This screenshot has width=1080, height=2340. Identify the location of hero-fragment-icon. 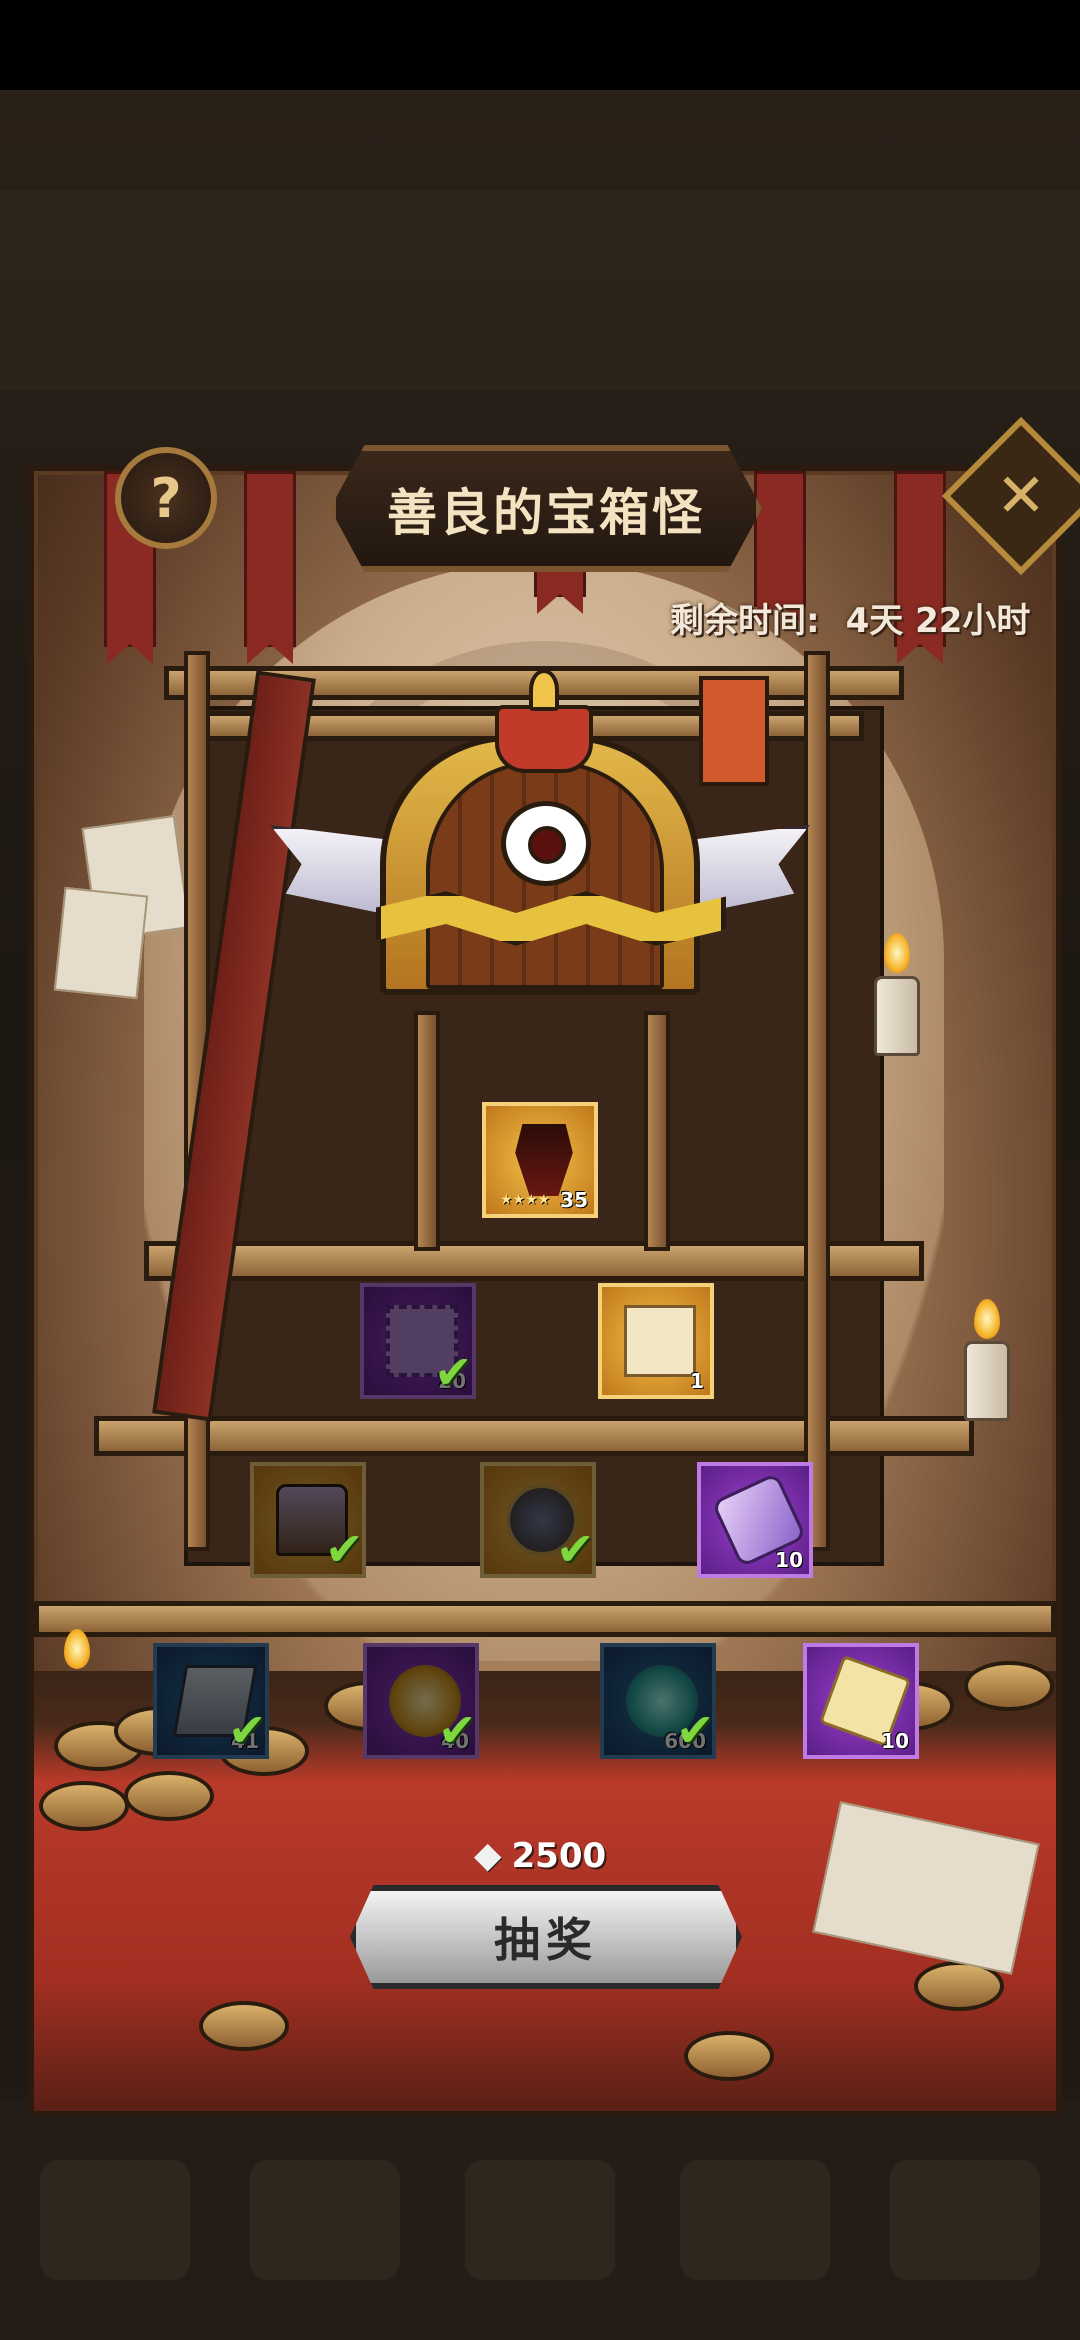
(544, 1160).